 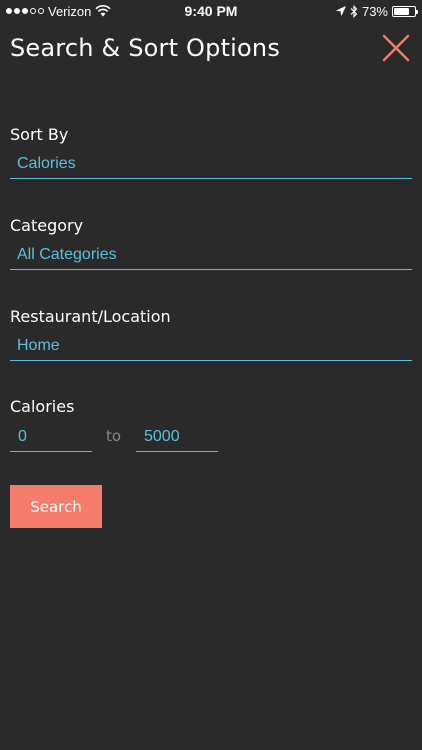 I want to click on battery-percent: 73%, so click(x=374, y=11).